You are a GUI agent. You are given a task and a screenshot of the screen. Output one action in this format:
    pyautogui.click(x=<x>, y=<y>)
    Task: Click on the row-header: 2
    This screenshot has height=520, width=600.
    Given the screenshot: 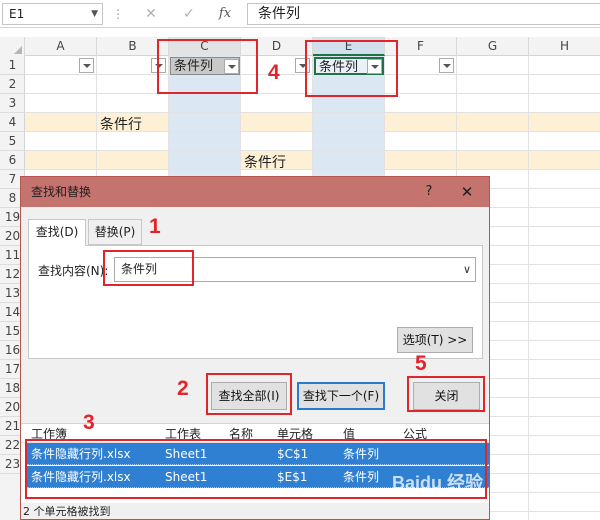 What is the action you would take?
    pyautogui.click(x=12, y=84)
    